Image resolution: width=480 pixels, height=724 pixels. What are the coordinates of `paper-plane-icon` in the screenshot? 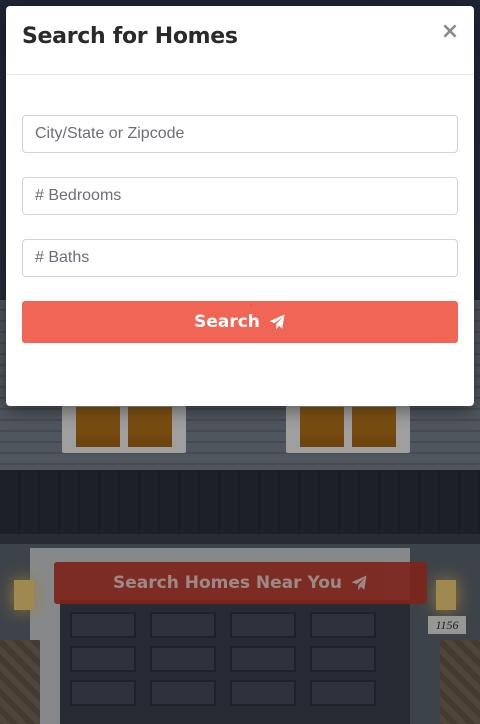 It's located at (277, 322).